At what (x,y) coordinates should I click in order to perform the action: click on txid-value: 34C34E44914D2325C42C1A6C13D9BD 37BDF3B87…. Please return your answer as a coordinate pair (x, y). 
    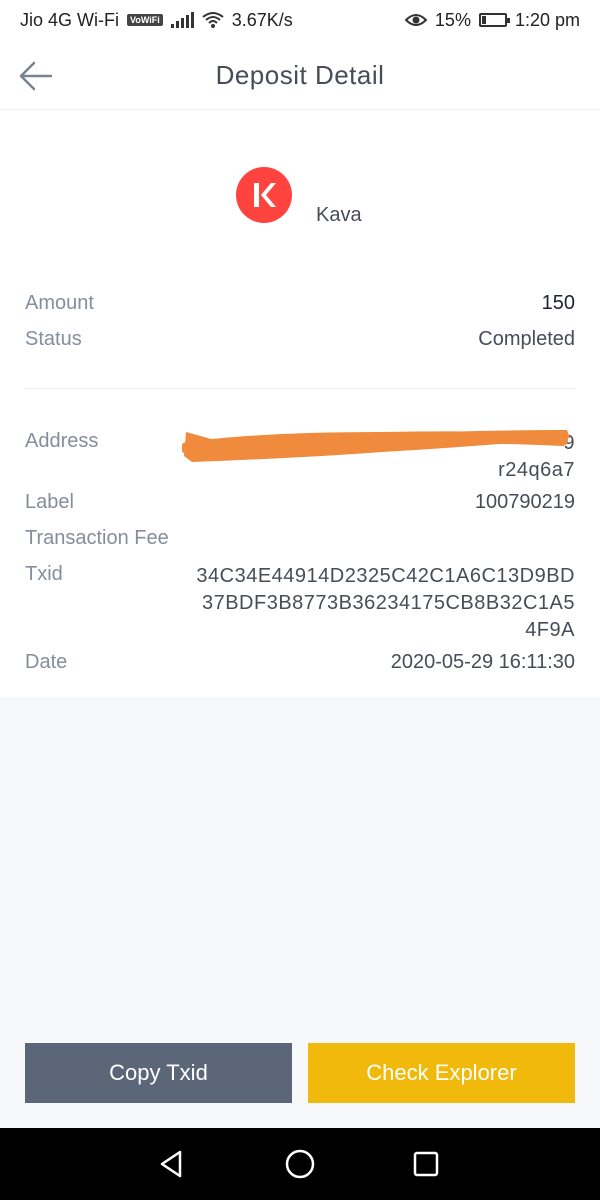
    Looking at the image, I should click on (385, 603).